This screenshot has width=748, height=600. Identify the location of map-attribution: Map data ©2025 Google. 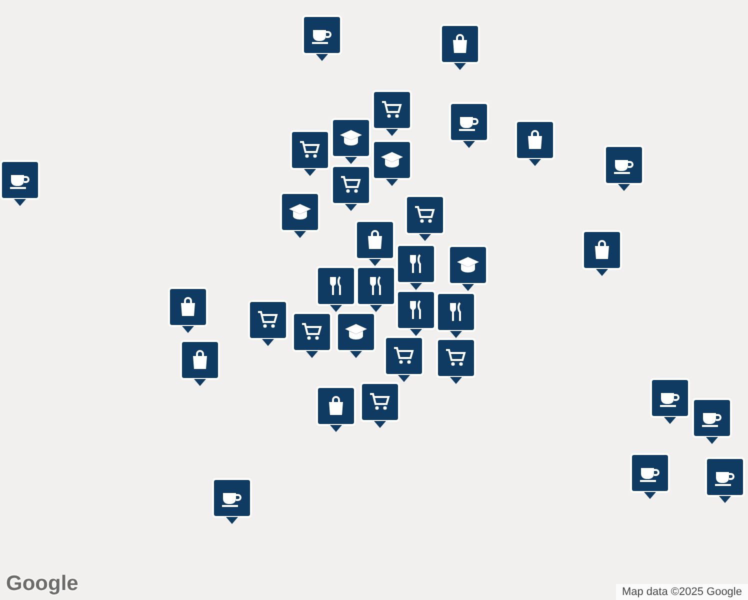
(682, 592).